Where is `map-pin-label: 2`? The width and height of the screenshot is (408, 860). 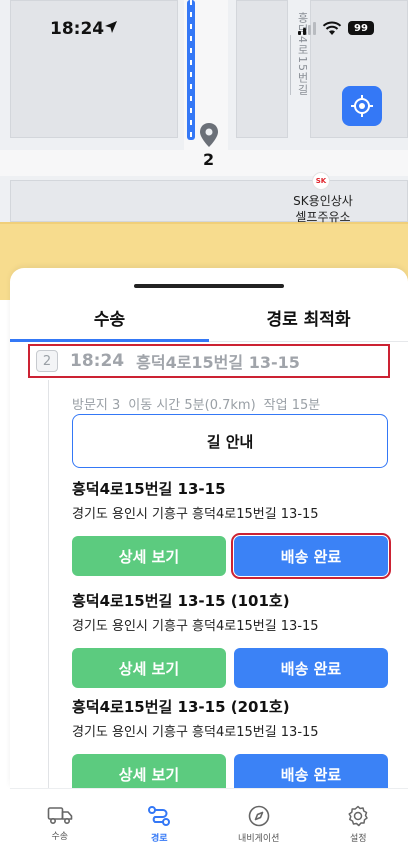 map-pin-label: 2 is located at coordinates (209, 159).